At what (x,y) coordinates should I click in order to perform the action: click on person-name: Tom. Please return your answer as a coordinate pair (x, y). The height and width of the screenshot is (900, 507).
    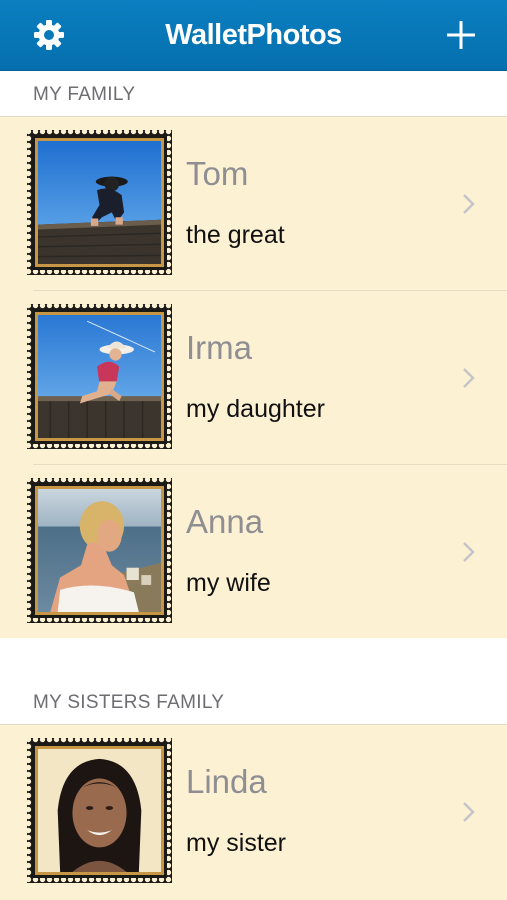
    Looking at the image, I should click on (217, 173).